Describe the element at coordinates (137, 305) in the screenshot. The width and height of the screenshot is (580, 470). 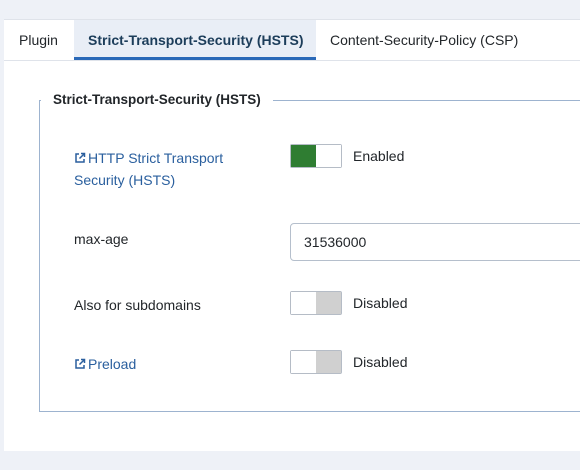
I see `subdomains-label: Also for subdomains` at that location.